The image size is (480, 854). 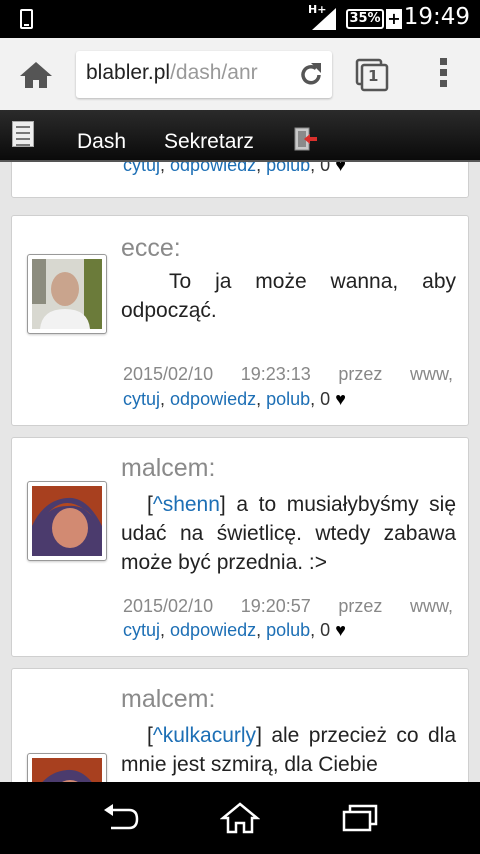 I want to click on post-time: 19:20:57, so click(x=275, y=606).